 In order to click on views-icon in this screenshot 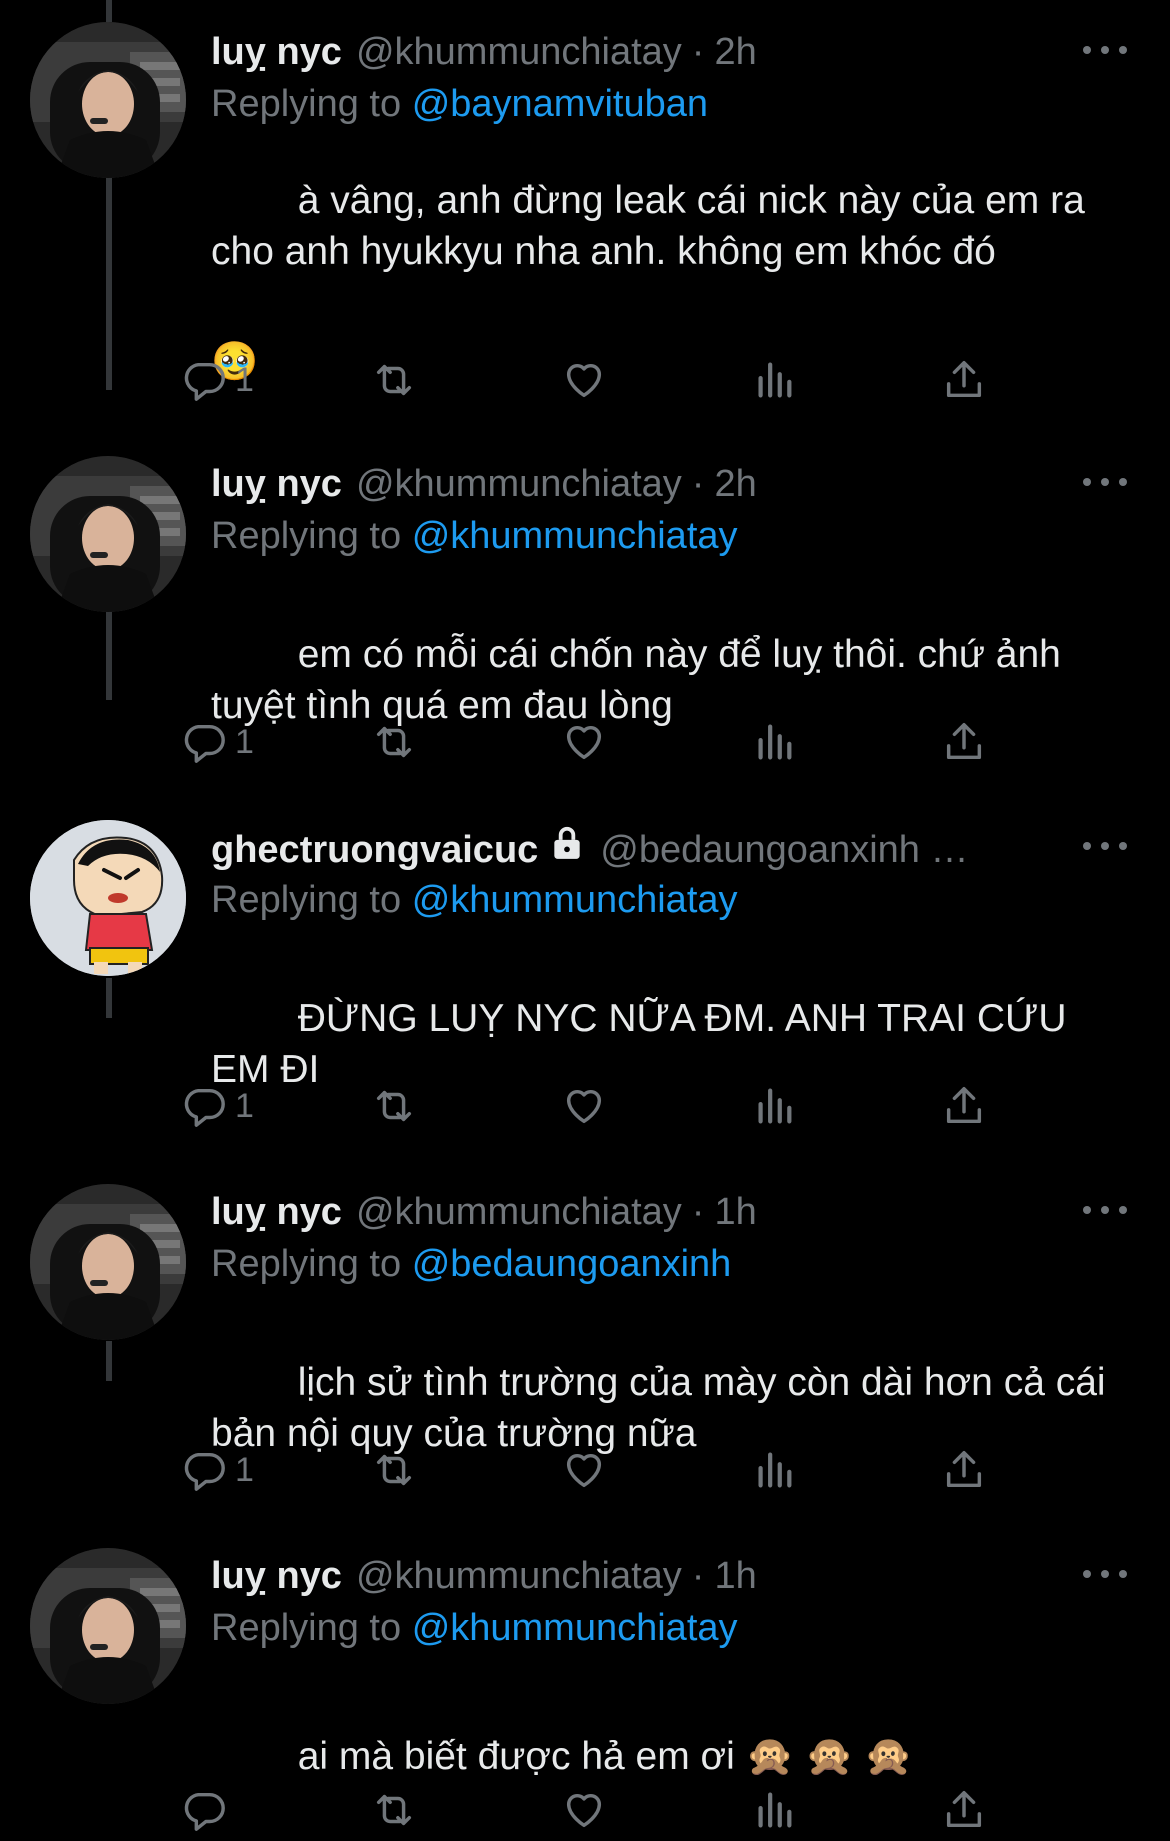, I will do `click(775, 1810)`.